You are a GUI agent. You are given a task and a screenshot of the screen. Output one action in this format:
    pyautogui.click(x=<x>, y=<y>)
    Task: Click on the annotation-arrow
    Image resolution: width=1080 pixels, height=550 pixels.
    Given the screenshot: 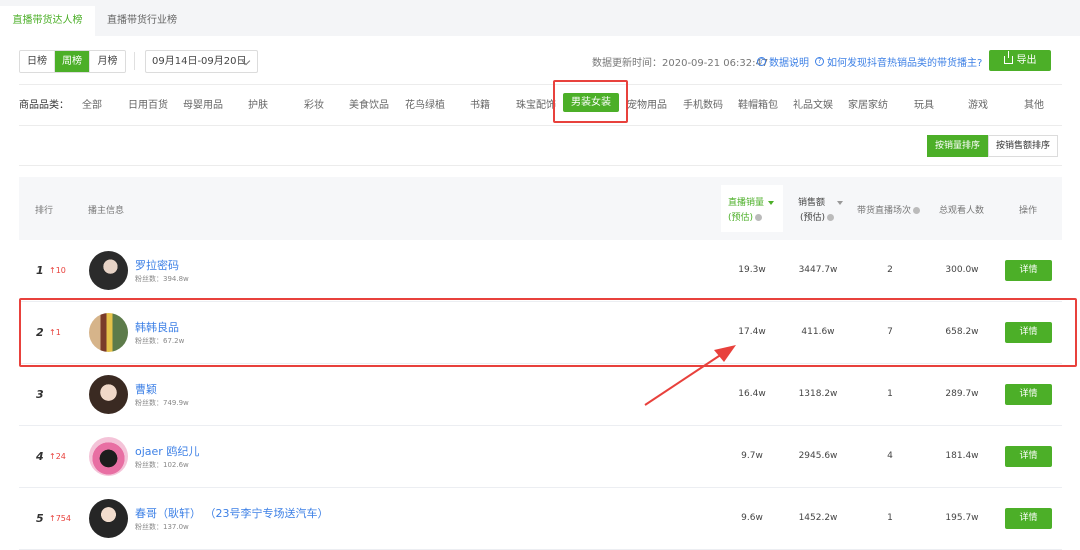 What is the action you would take?
    pyautogui.click(x=690, y=375)
    